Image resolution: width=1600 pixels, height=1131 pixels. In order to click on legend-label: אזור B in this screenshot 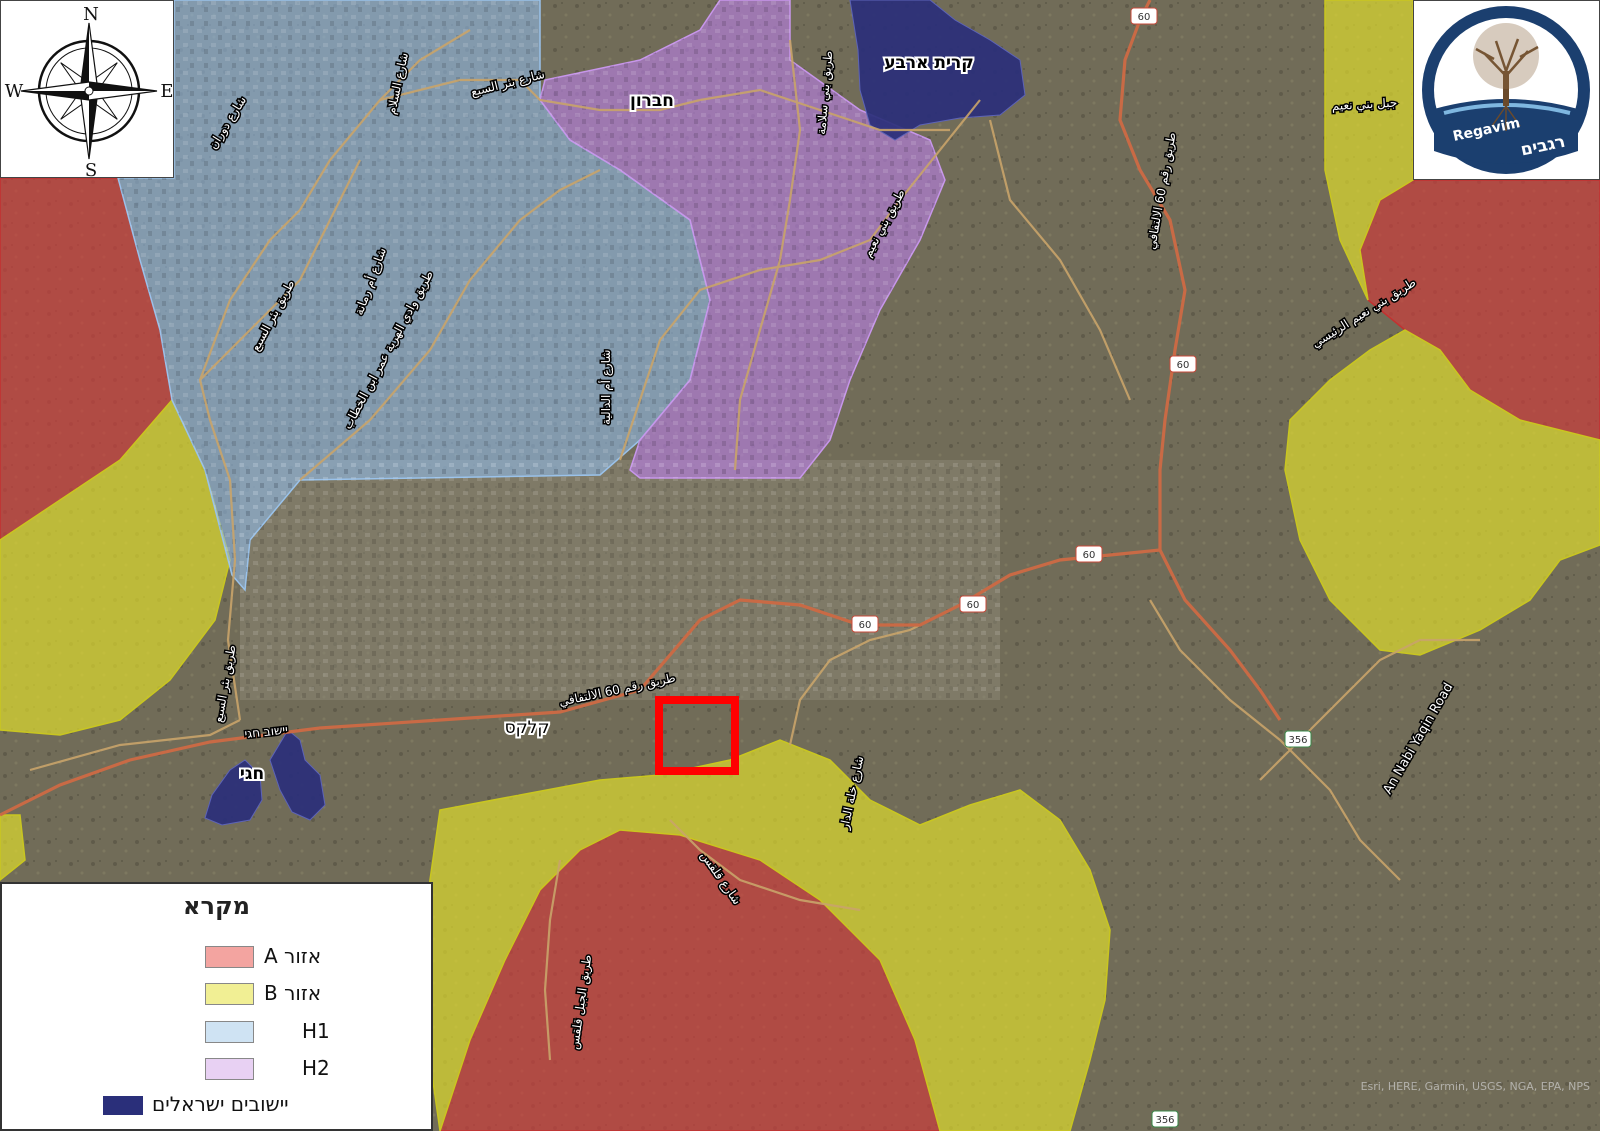, I will do `click(293, 993)`.